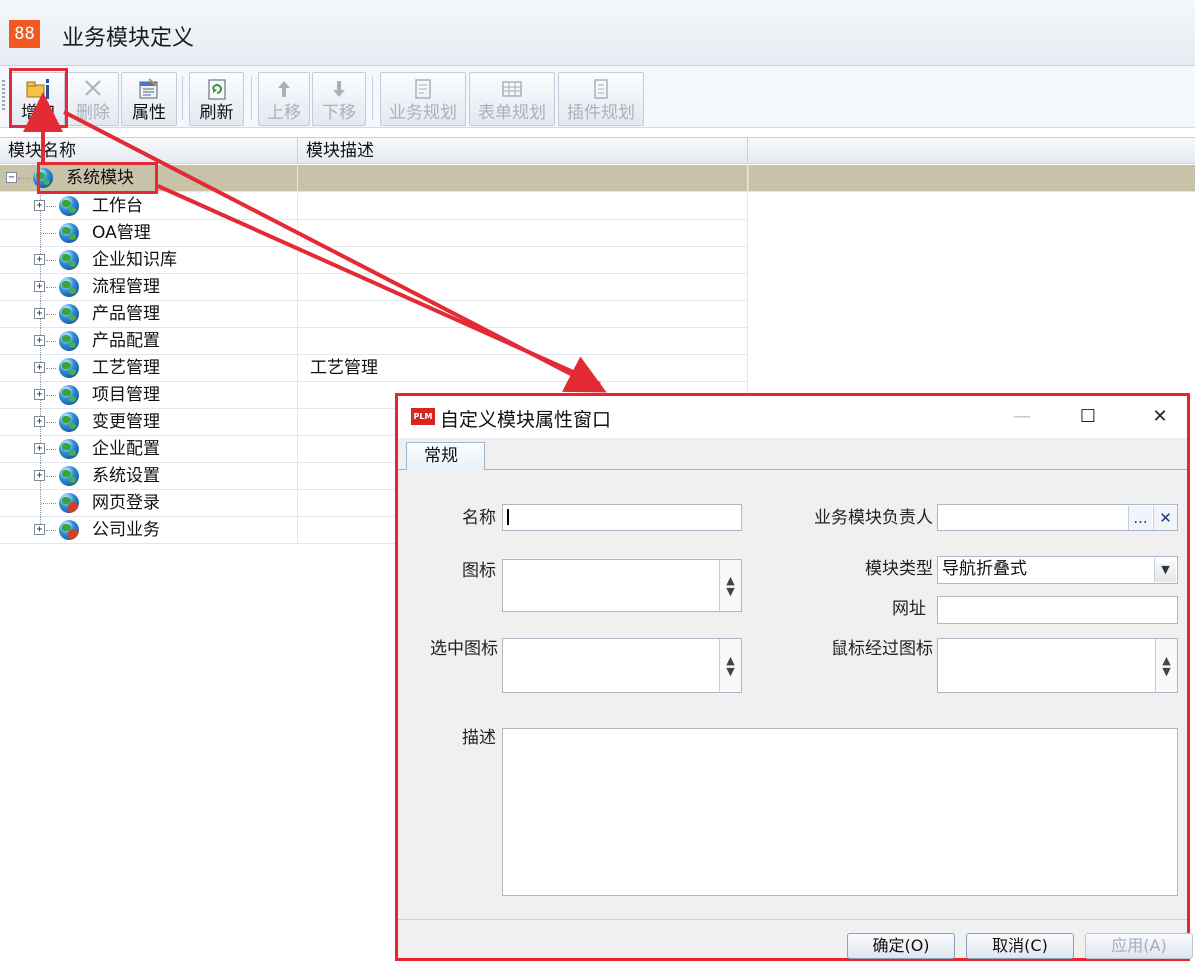 The height and width of the screenshot is (965, 1195). What do you see at coordinates (126, 476) in the screenshot?
I see `tree-node-label: 系统设置` at bounding box center [126, 476].